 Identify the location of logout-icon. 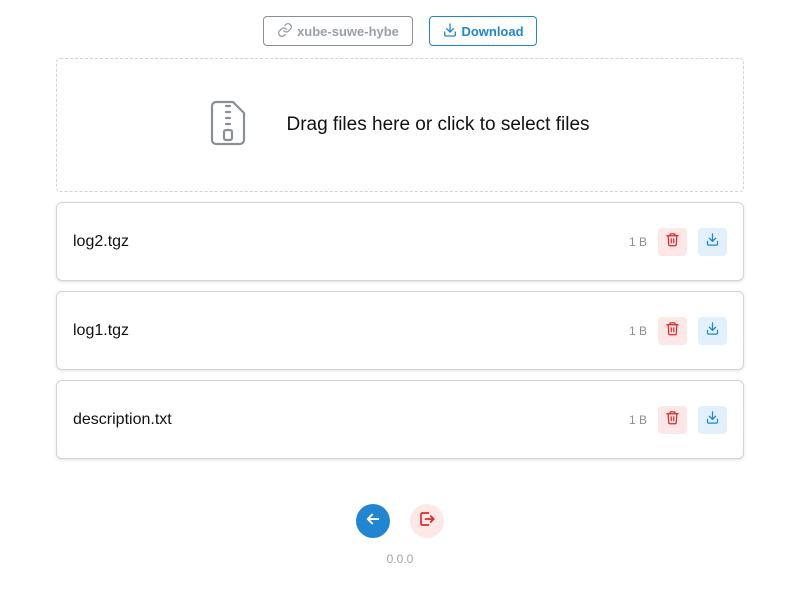
(427, 521).